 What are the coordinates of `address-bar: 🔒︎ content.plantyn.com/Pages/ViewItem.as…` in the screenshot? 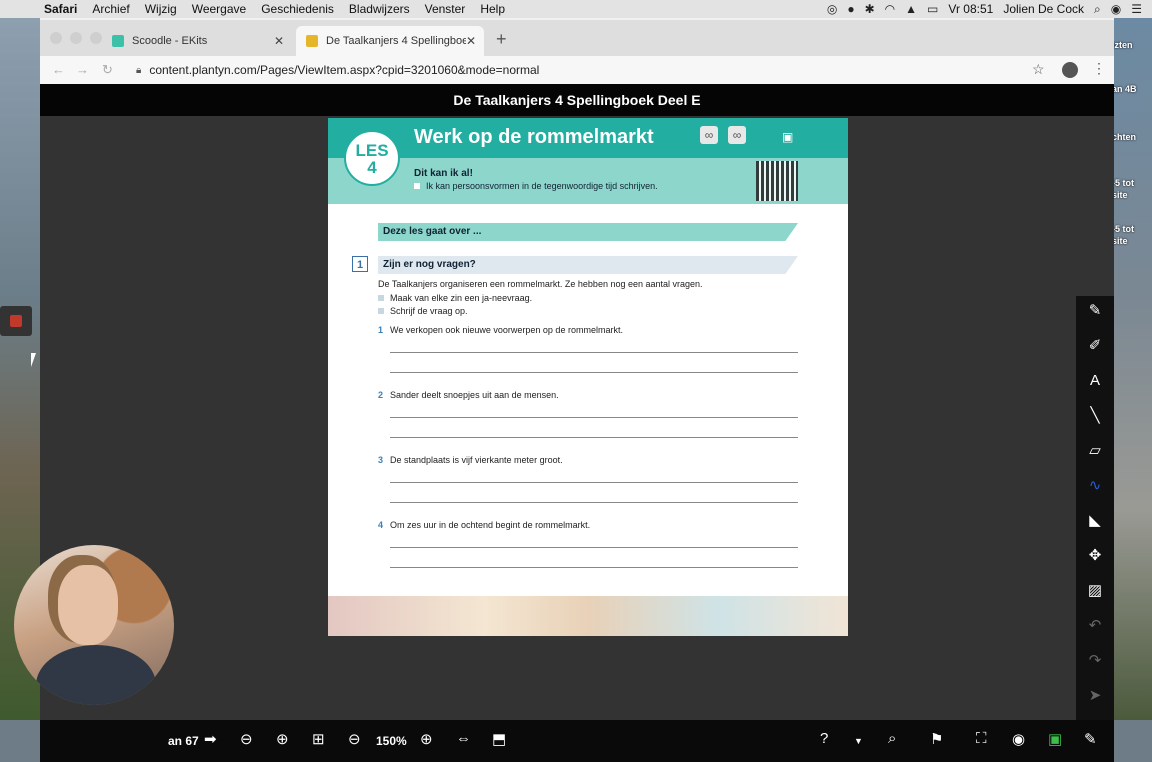 It's located at (566, 70).